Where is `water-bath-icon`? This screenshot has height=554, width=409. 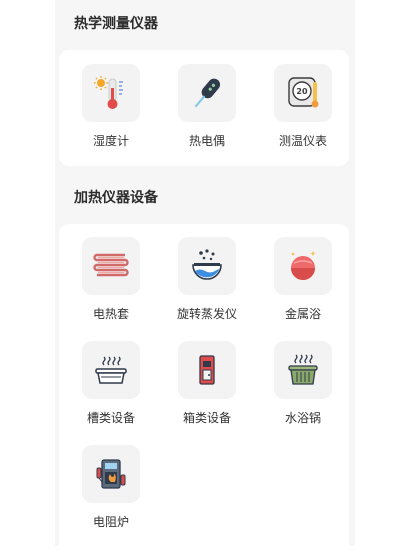
water-bath-icon is located at coordinates (303, 370).